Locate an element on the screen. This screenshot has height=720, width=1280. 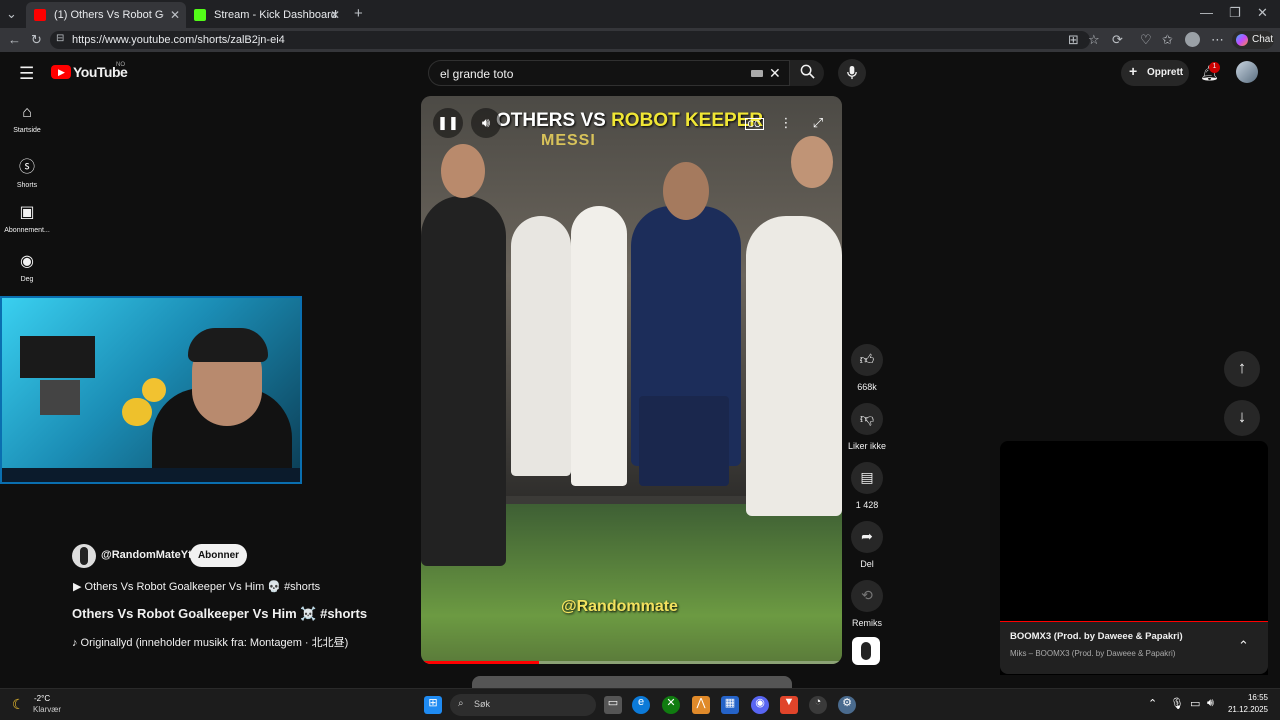
create-button: + Opprett is located at coordinates (1155, 73).